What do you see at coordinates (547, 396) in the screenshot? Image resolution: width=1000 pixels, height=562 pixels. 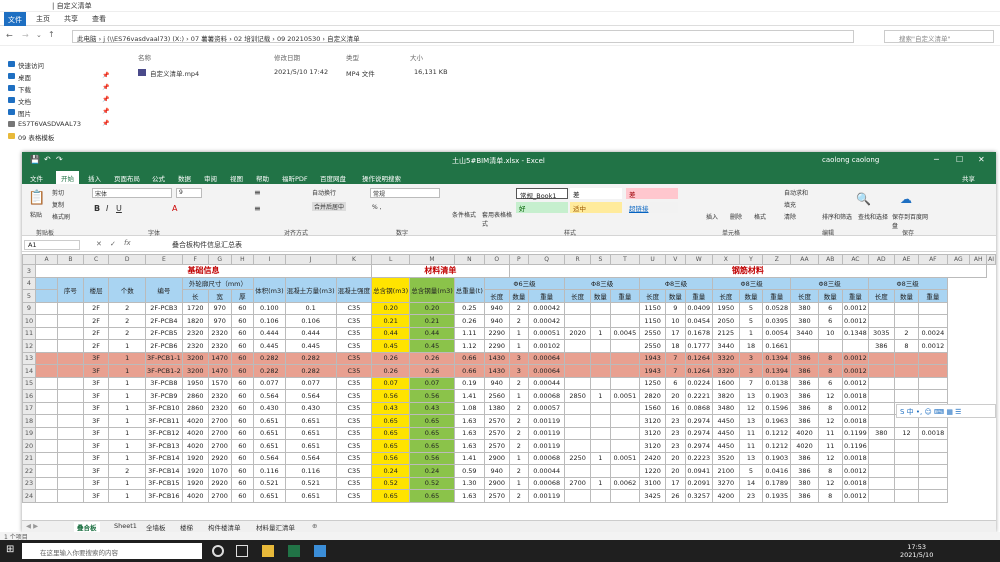 I see `cell: 0.00068` at bounding box center [547, 396].